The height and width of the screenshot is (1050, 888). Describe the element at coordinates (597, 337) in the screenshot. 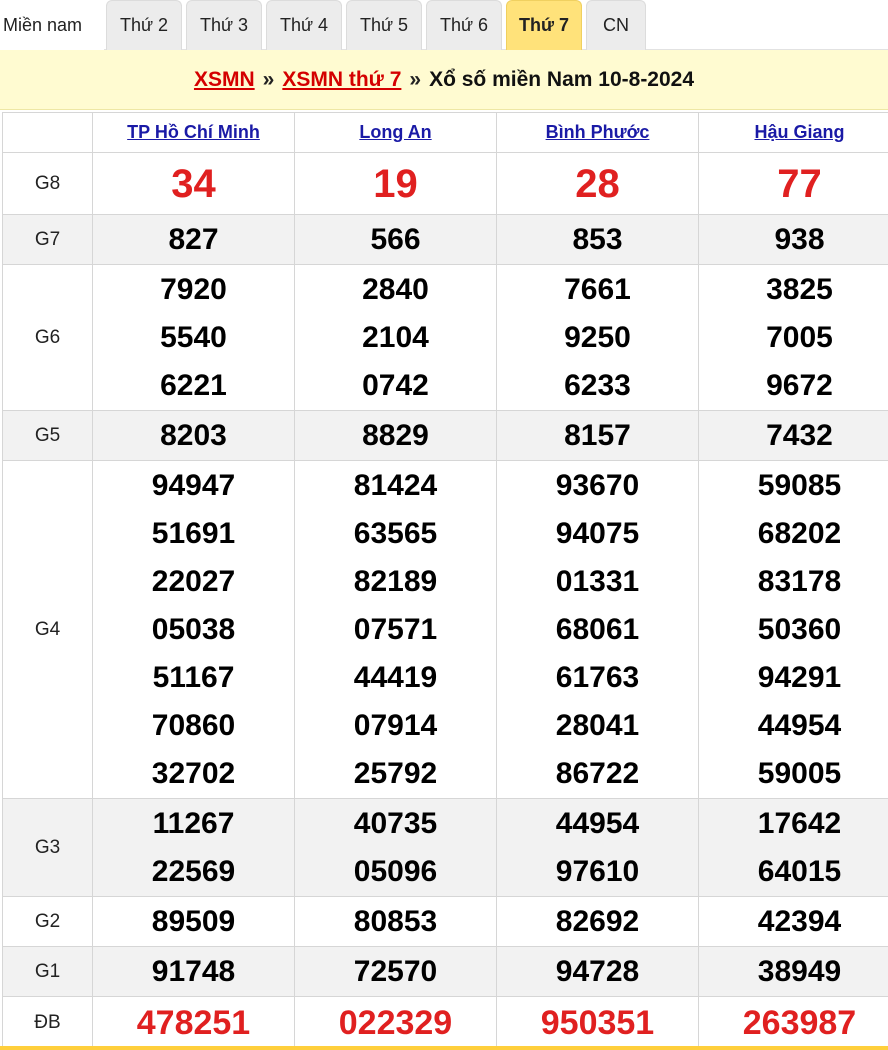

I see `prize-number: 9250` at that location.